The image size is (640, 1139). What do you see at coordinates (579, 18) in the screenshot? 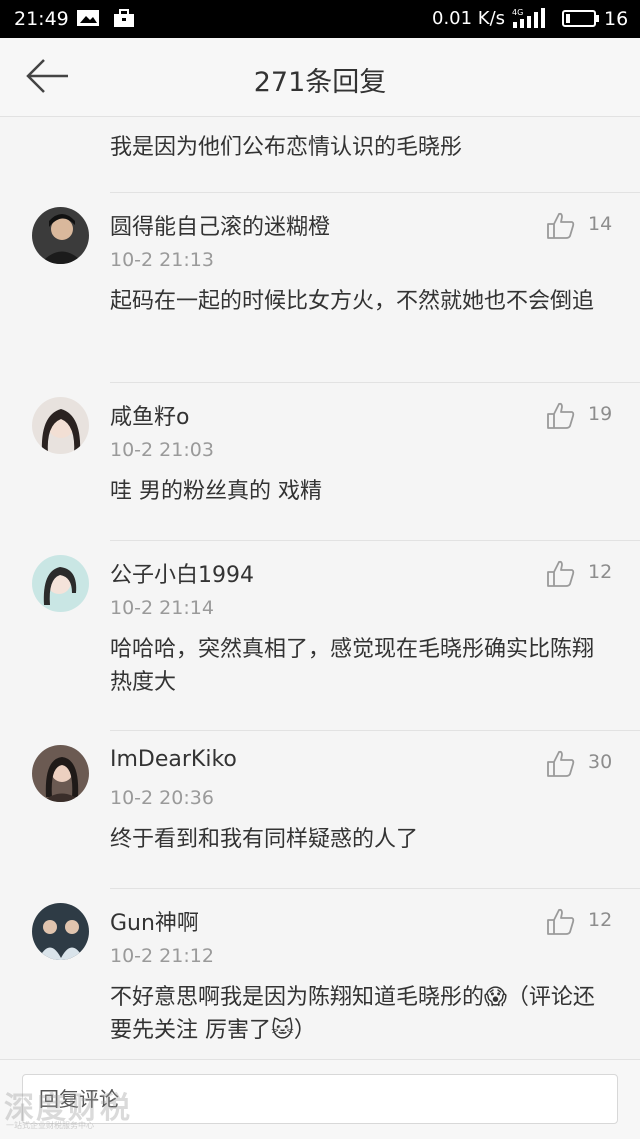
I see `battery-icon` at bounding box center [579, 18].